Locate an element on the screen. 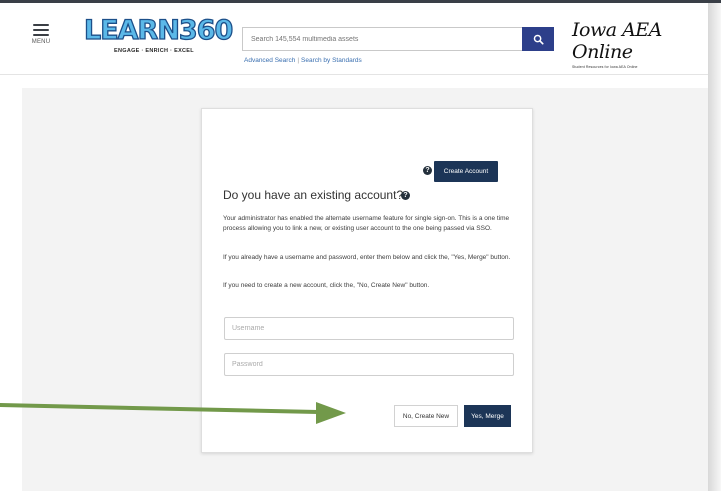 The height and width of the screenshot is (491, 721). learn360-logo: LEARN360 ENGAGE · ENRICH · EXCEL is located at coordinates (157, 39).